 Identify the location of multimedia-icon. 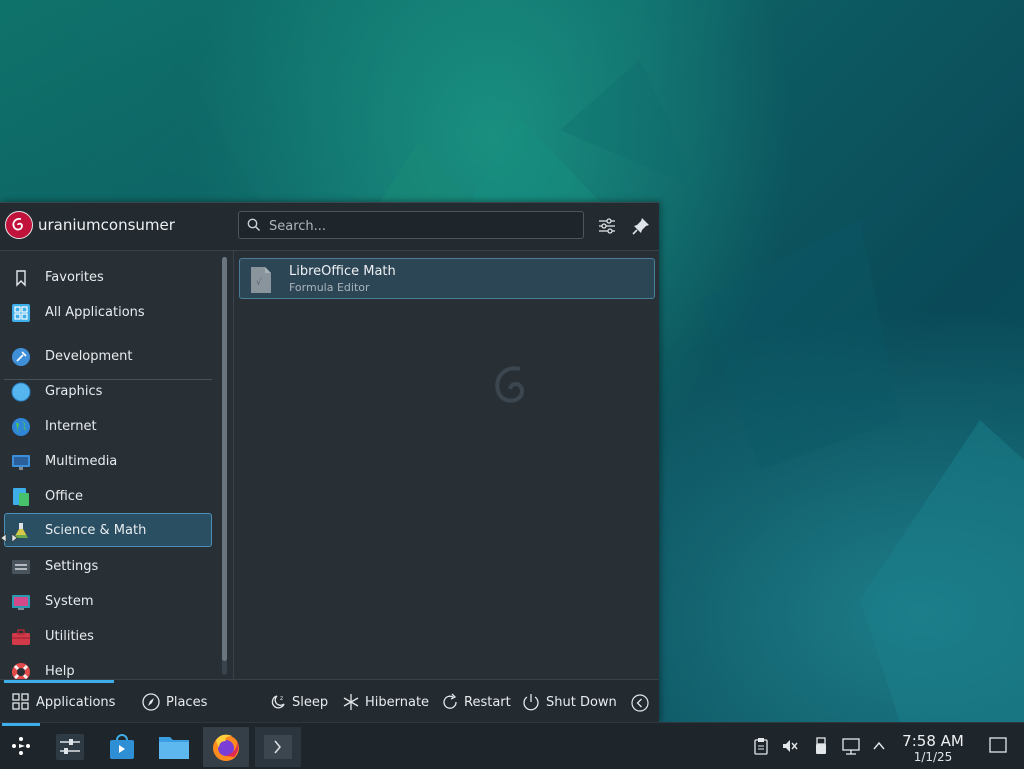
(21, 462).